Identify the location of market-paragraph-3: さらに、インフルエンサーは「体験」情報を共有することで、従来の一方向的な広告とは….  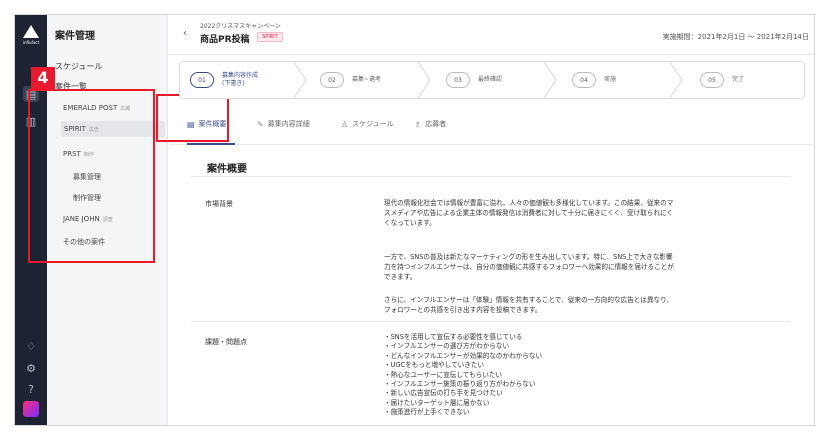
(529, 305).